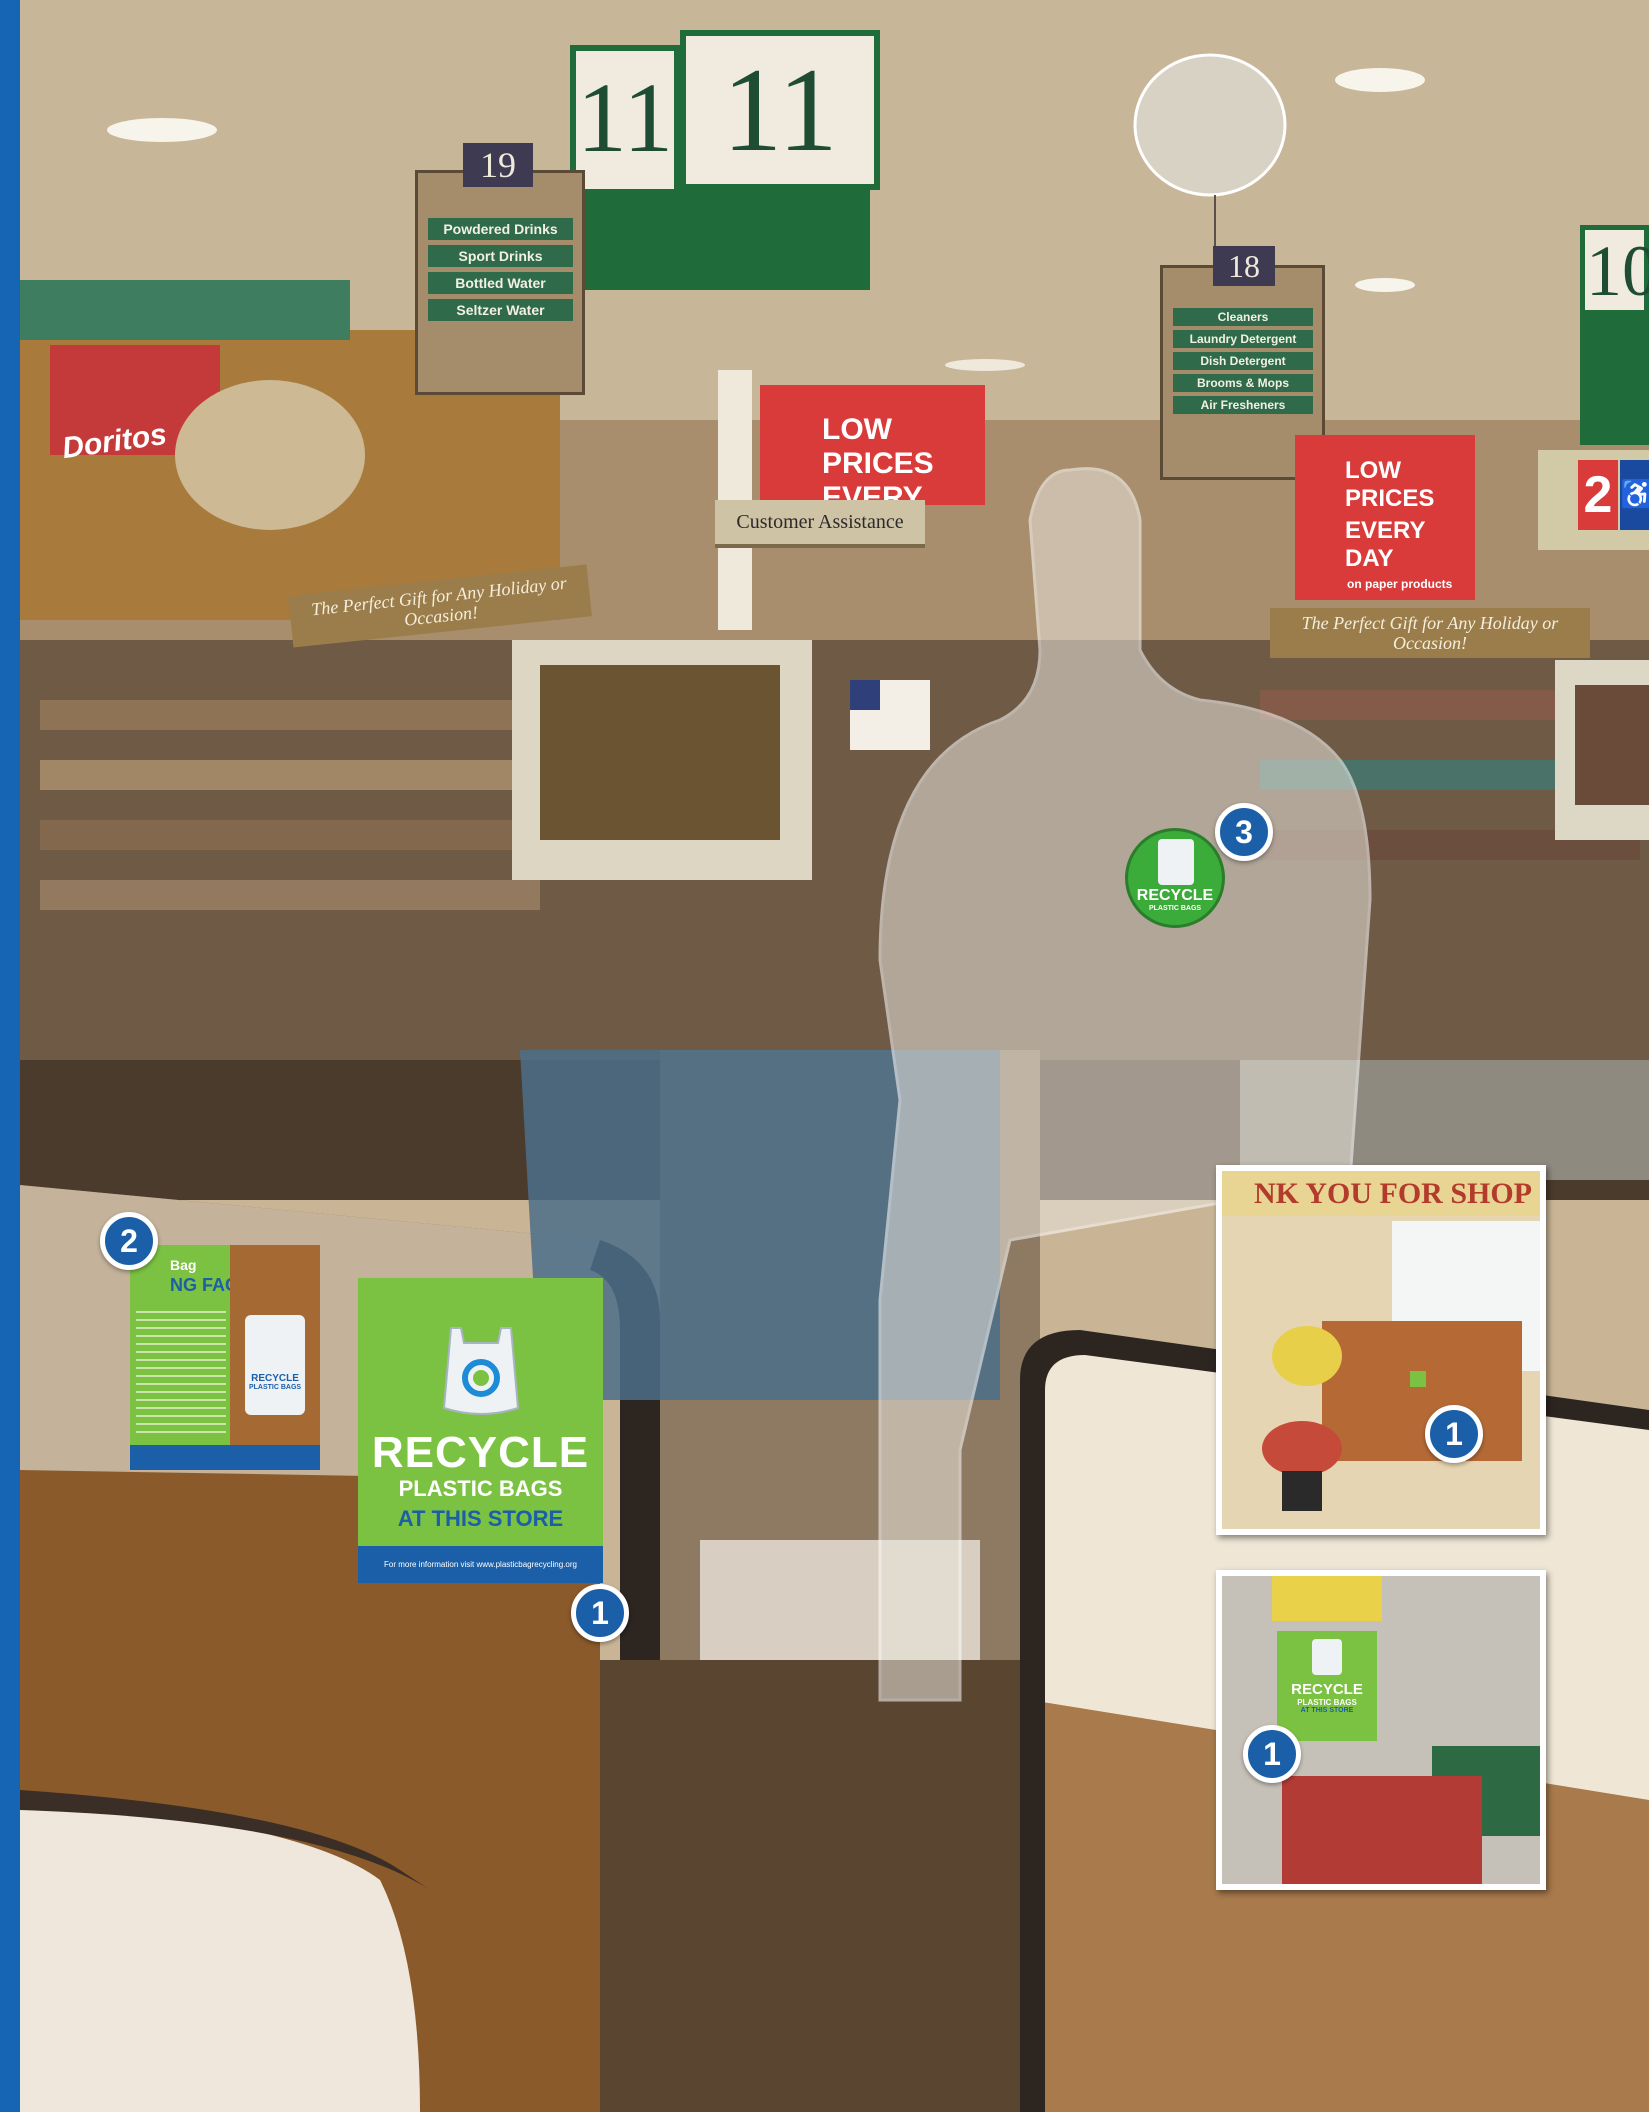  What do you see at coordinates (500, 283) in the screenshot?
I see `aisle-19-item: Bottled Water` at bounding box center [500, 283].